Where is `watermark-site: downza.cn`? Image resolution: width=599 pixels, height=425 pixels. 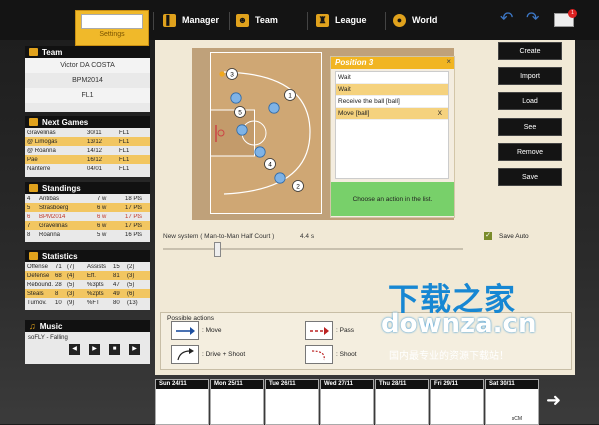 watermark-site: downza.cn is located at coordinates (459, 324).